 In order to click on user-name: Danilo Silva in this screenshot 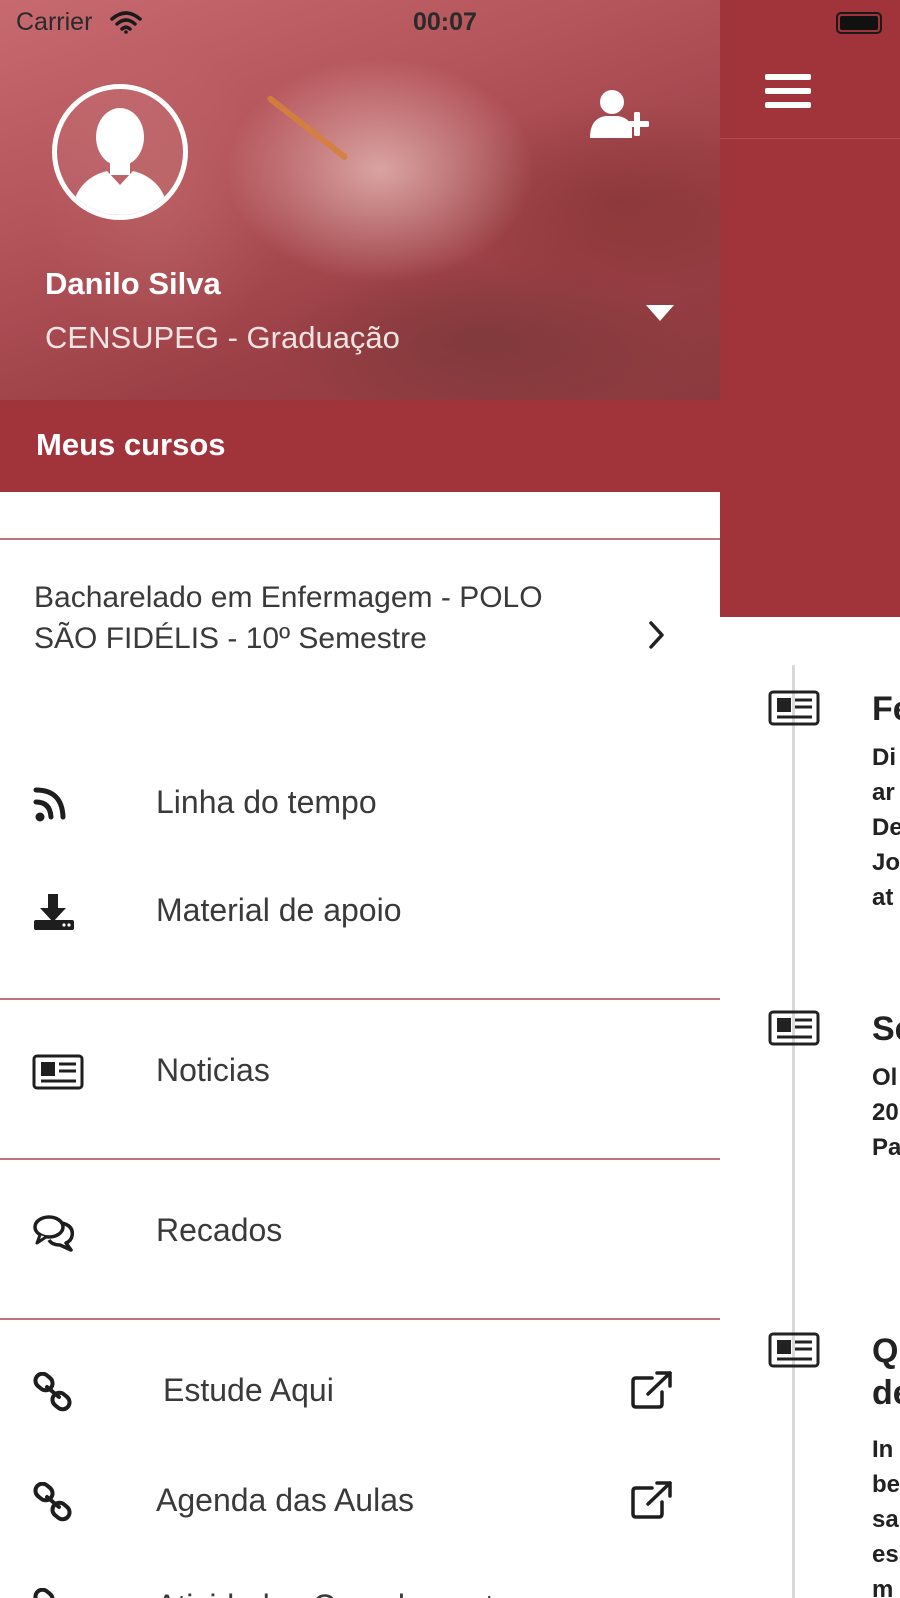, I will do `click(133, 283)`.